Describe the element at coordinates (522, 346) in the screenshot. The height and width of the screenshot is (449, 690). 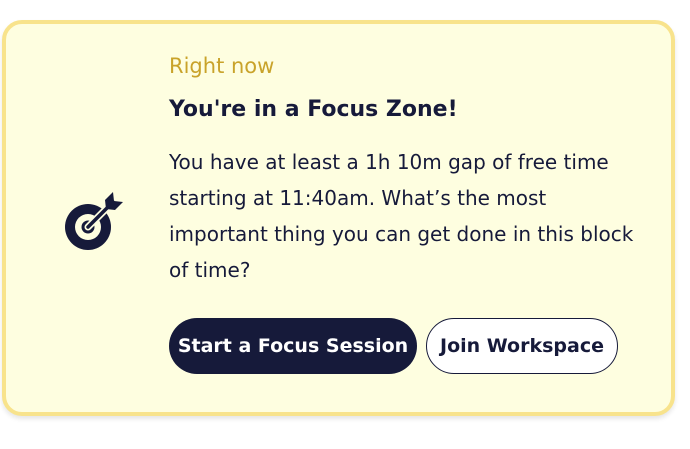
I see `join-workspace-button: Join Workspace` at that location.